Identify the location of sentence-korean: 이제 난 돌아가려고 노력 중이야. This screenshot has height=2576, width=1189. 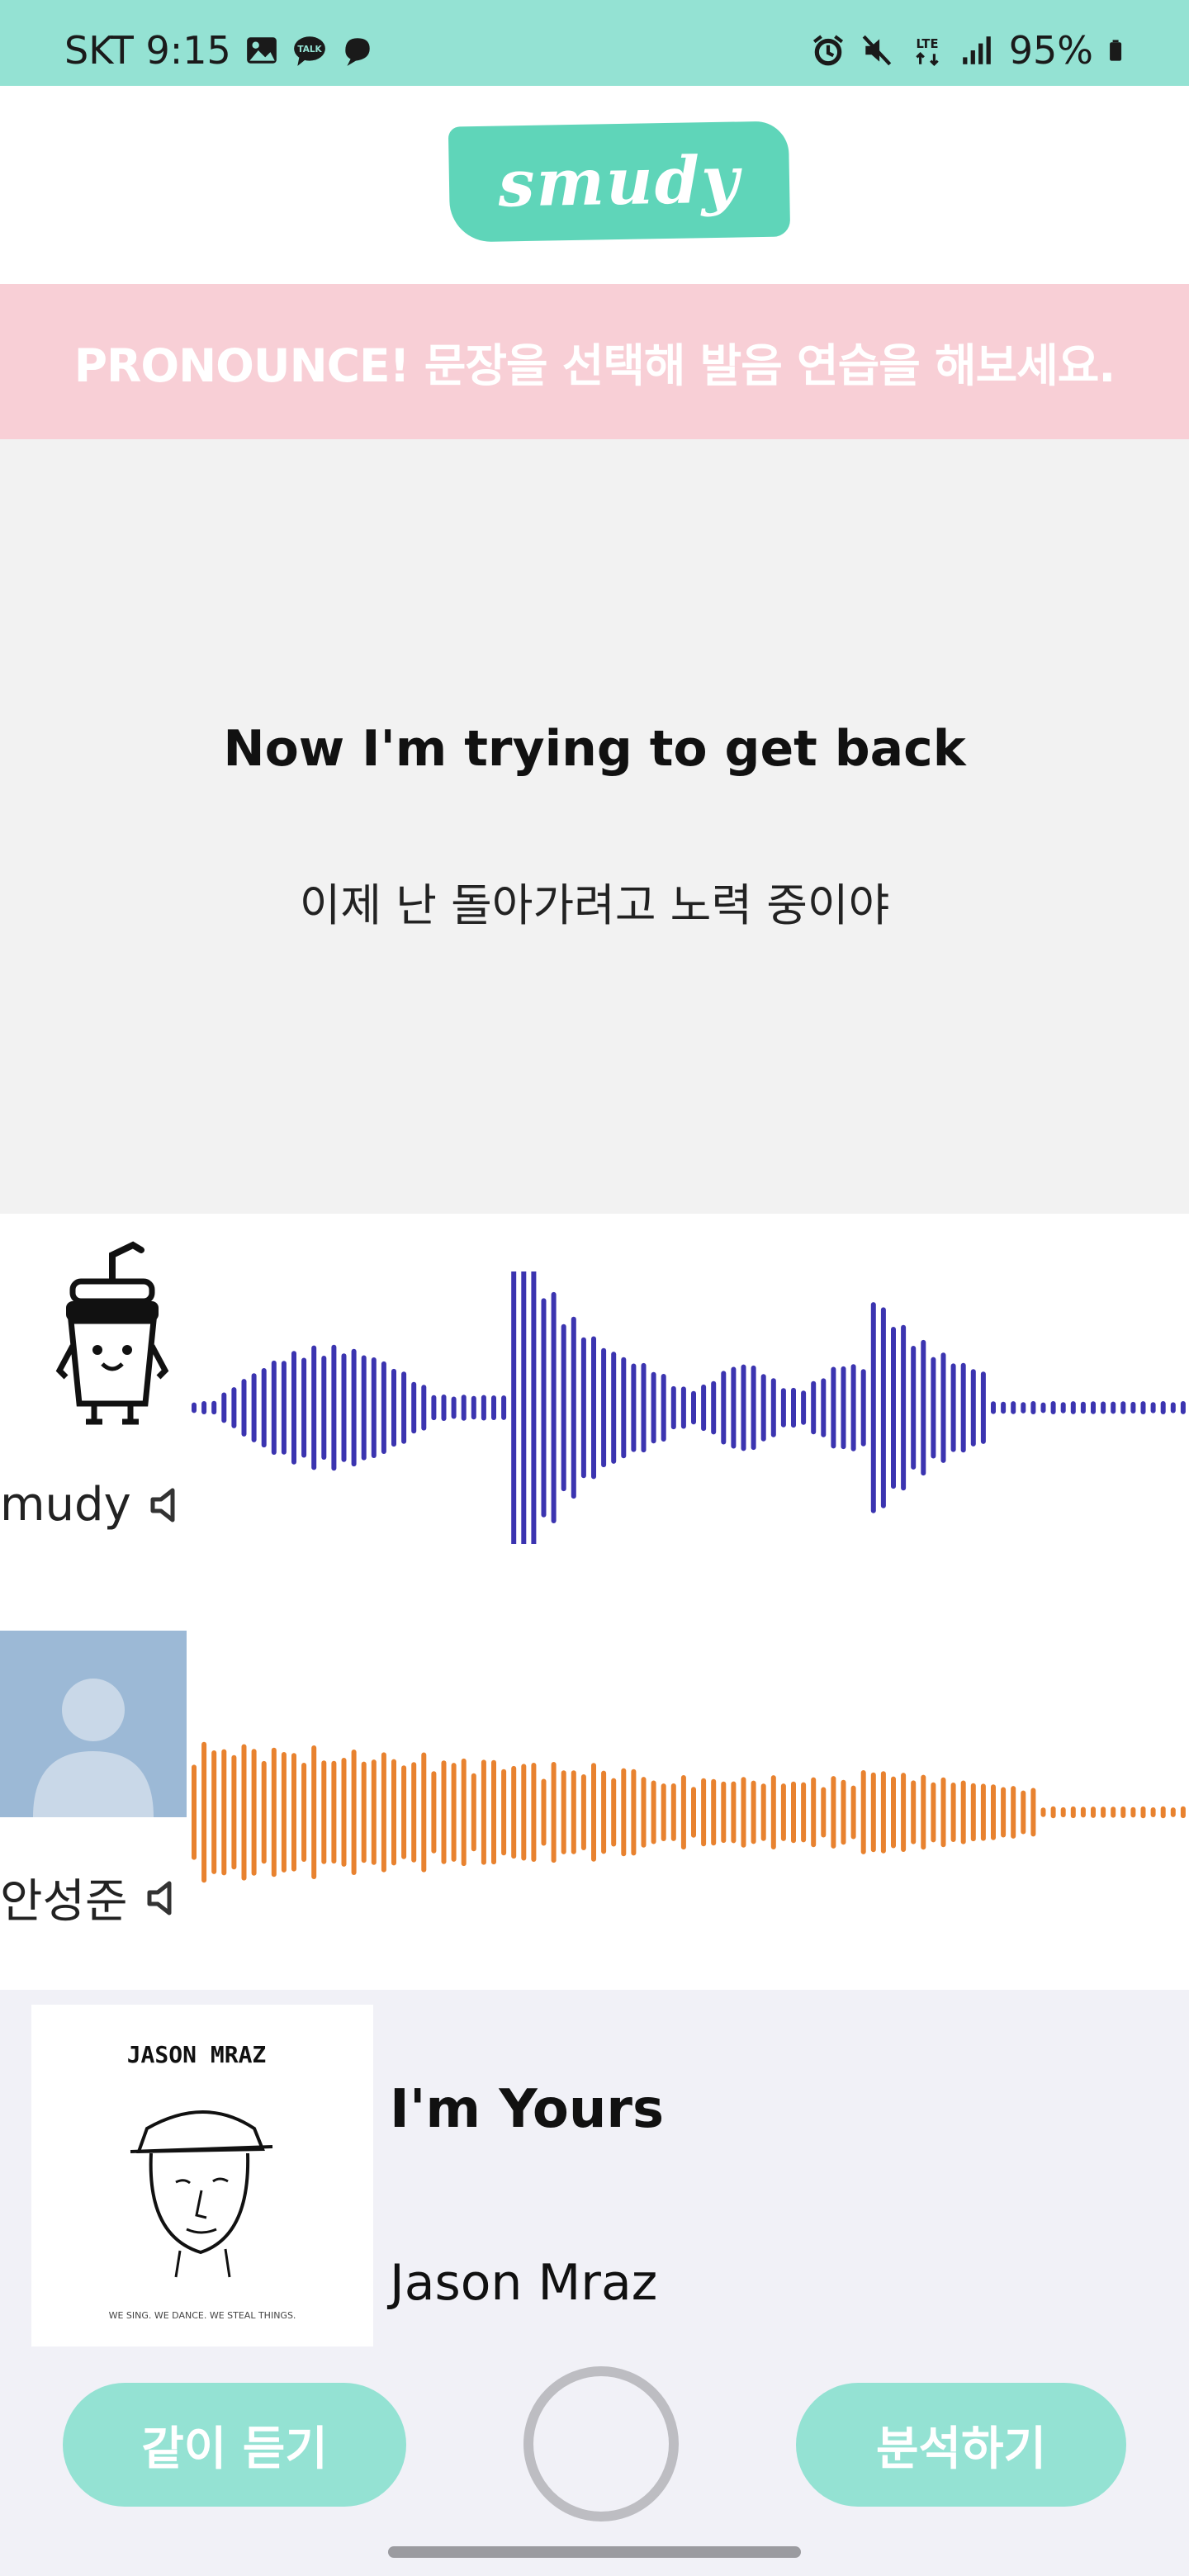
(594, 905).